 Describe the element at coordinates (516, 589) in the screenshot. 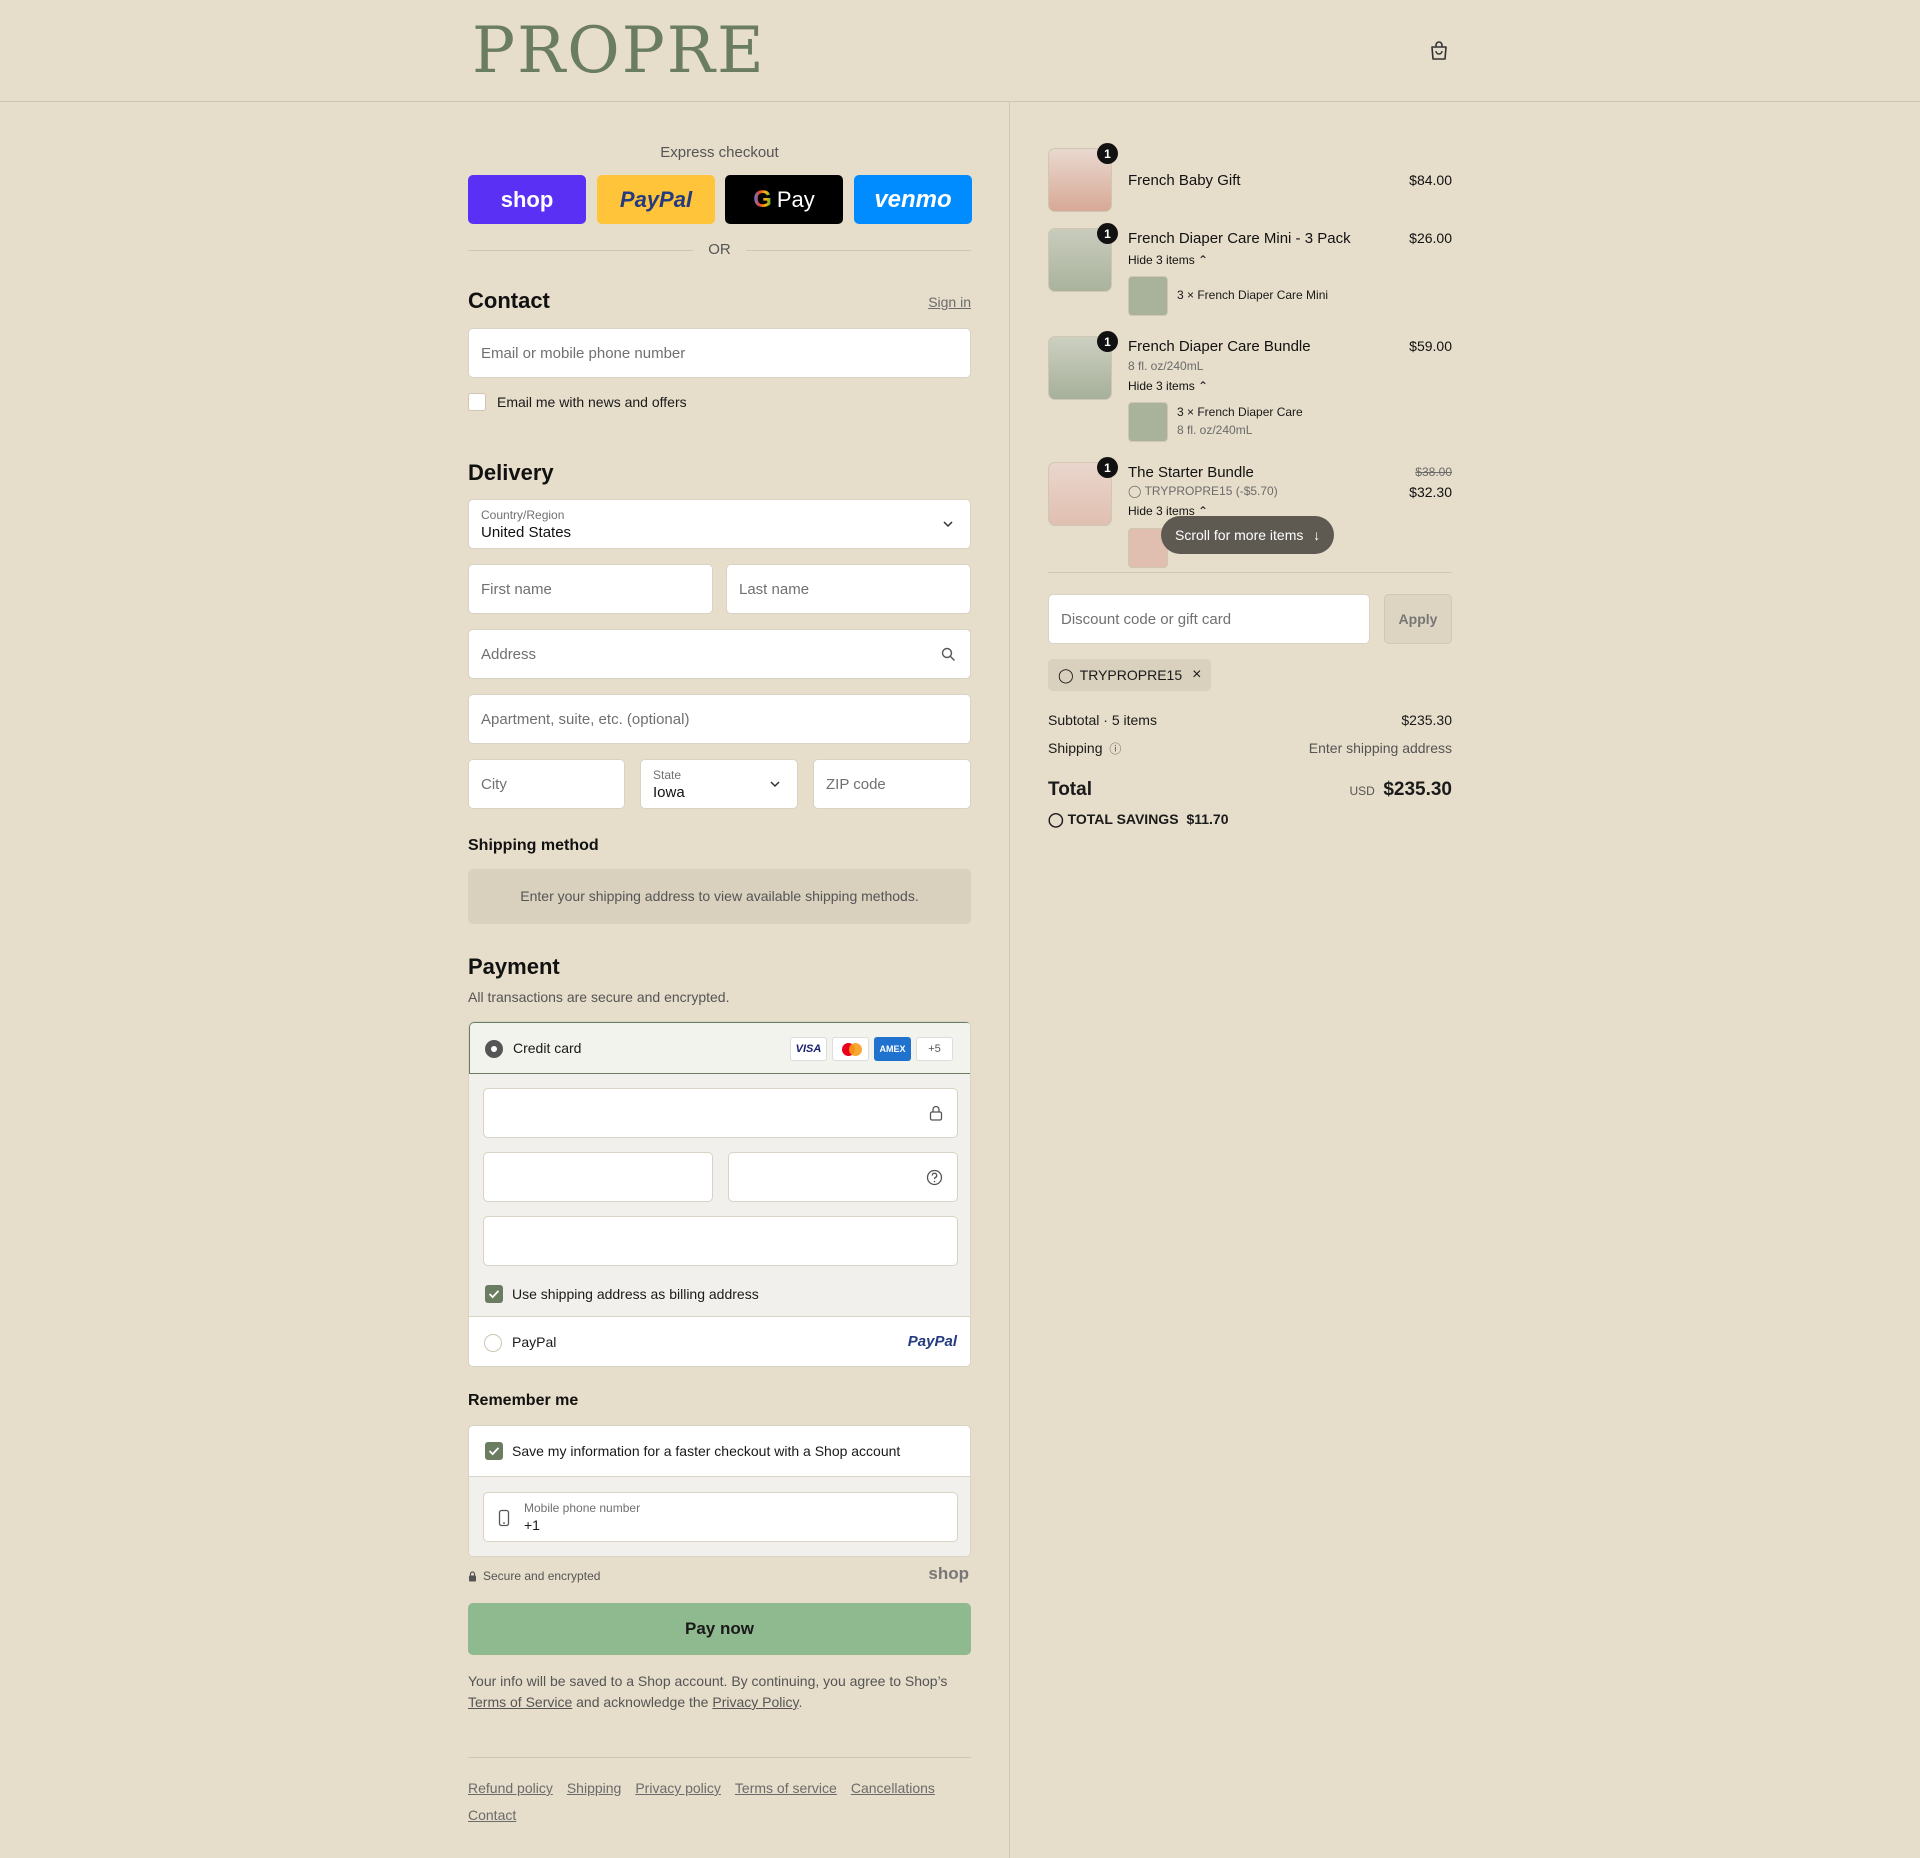

I see `first-name-placeholder: First name` at that location.